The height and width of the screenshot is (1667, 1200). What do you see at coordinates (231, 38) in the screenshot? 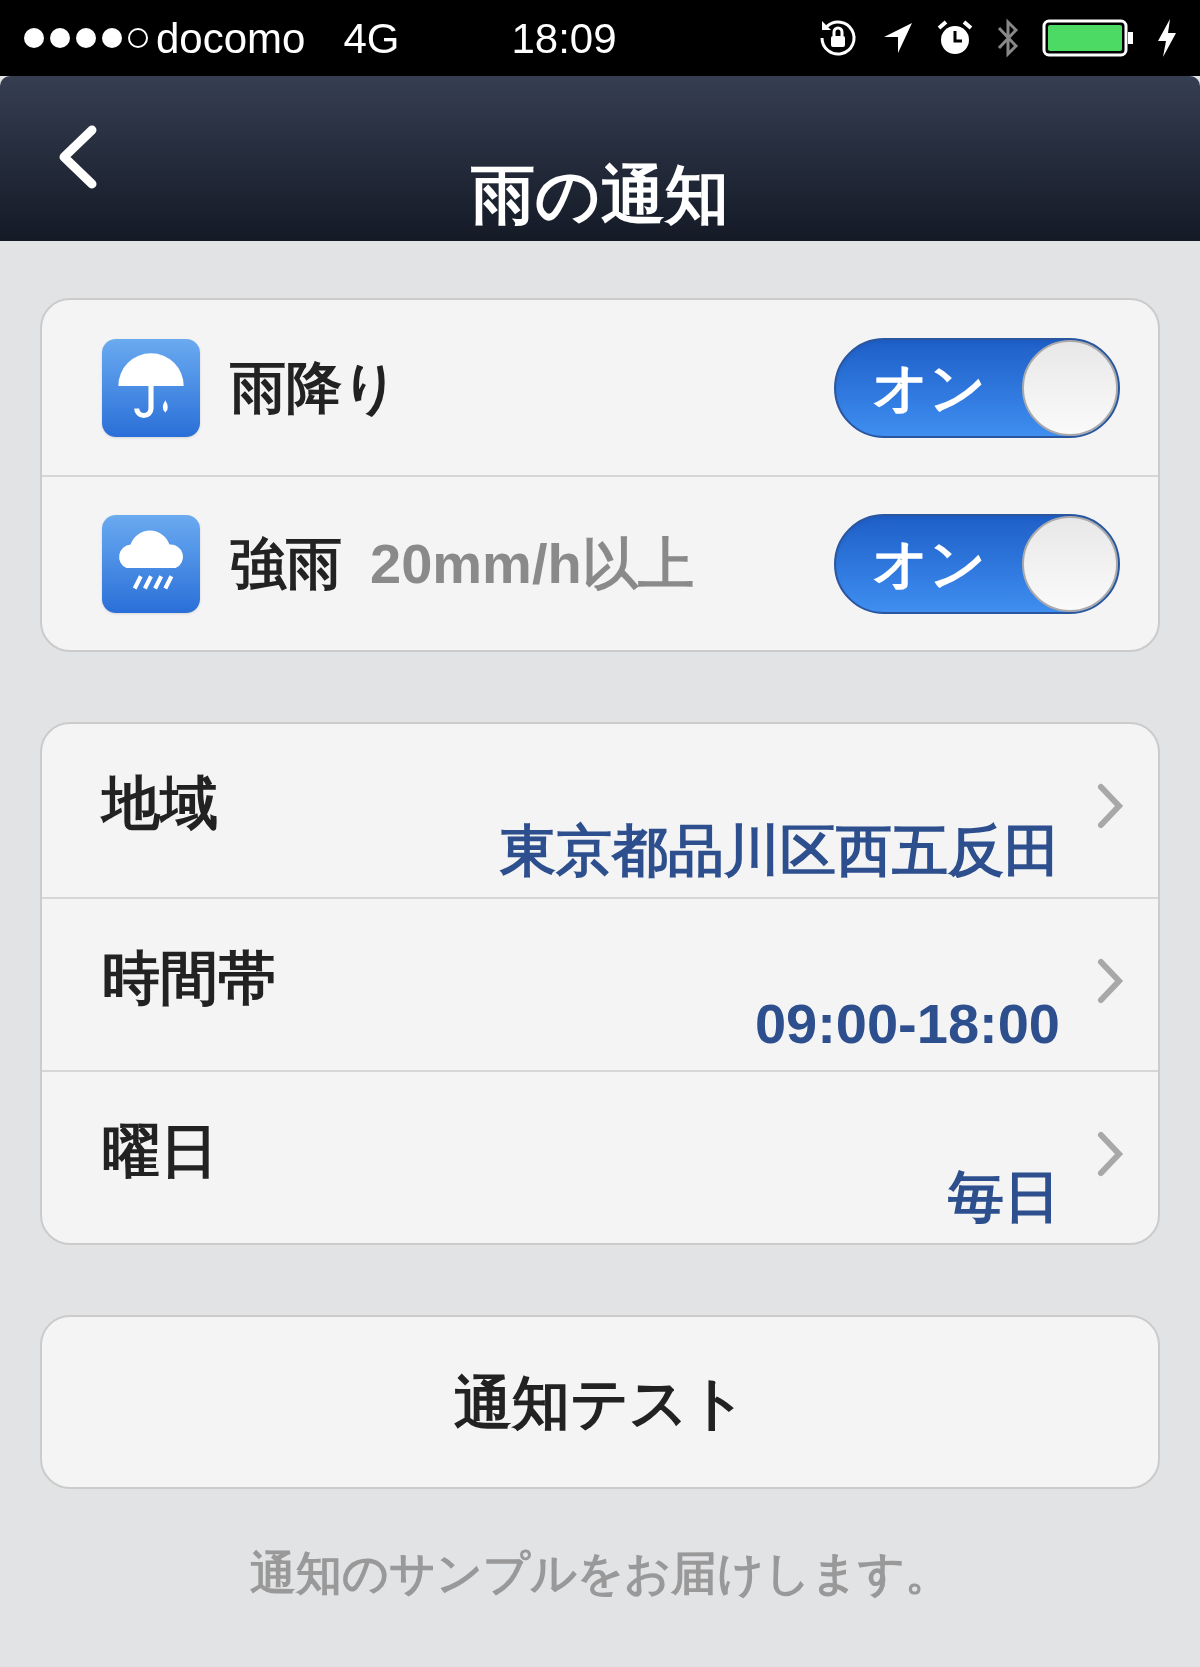
I see `carrier-name: docomo` at bounding box center [231, 38].